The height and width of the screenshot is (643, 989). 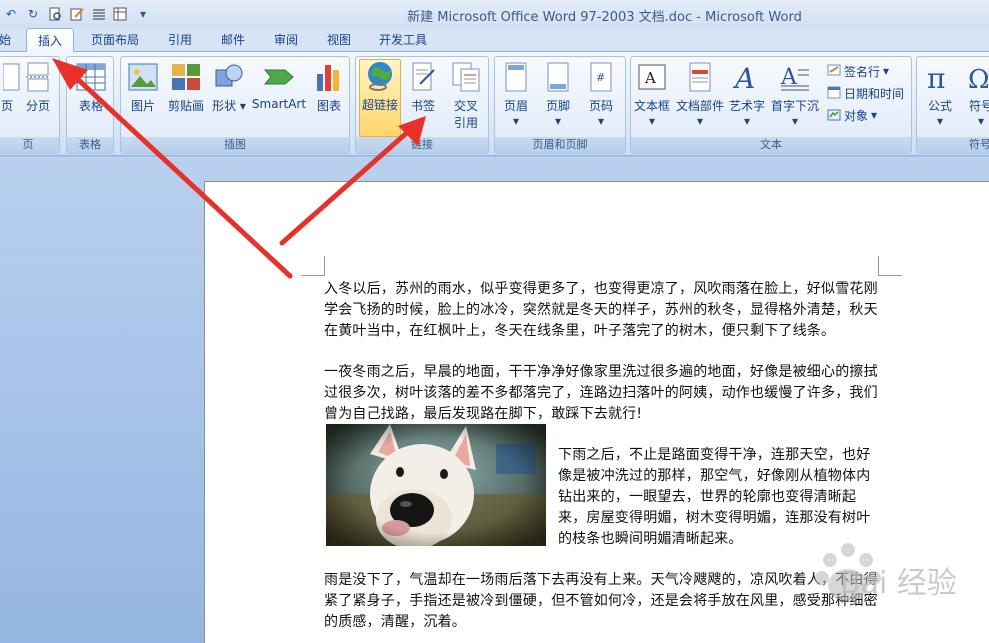 What do you see at coordinates (50, 40) in the screenshot?
I see `tab-insert: 插入` at bounding box center [50, 40].